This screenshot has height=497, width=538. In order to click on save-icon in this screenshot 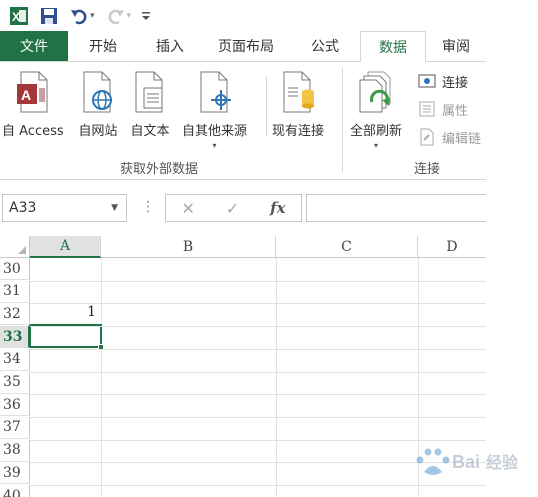, I will do `click(49, 16)`.